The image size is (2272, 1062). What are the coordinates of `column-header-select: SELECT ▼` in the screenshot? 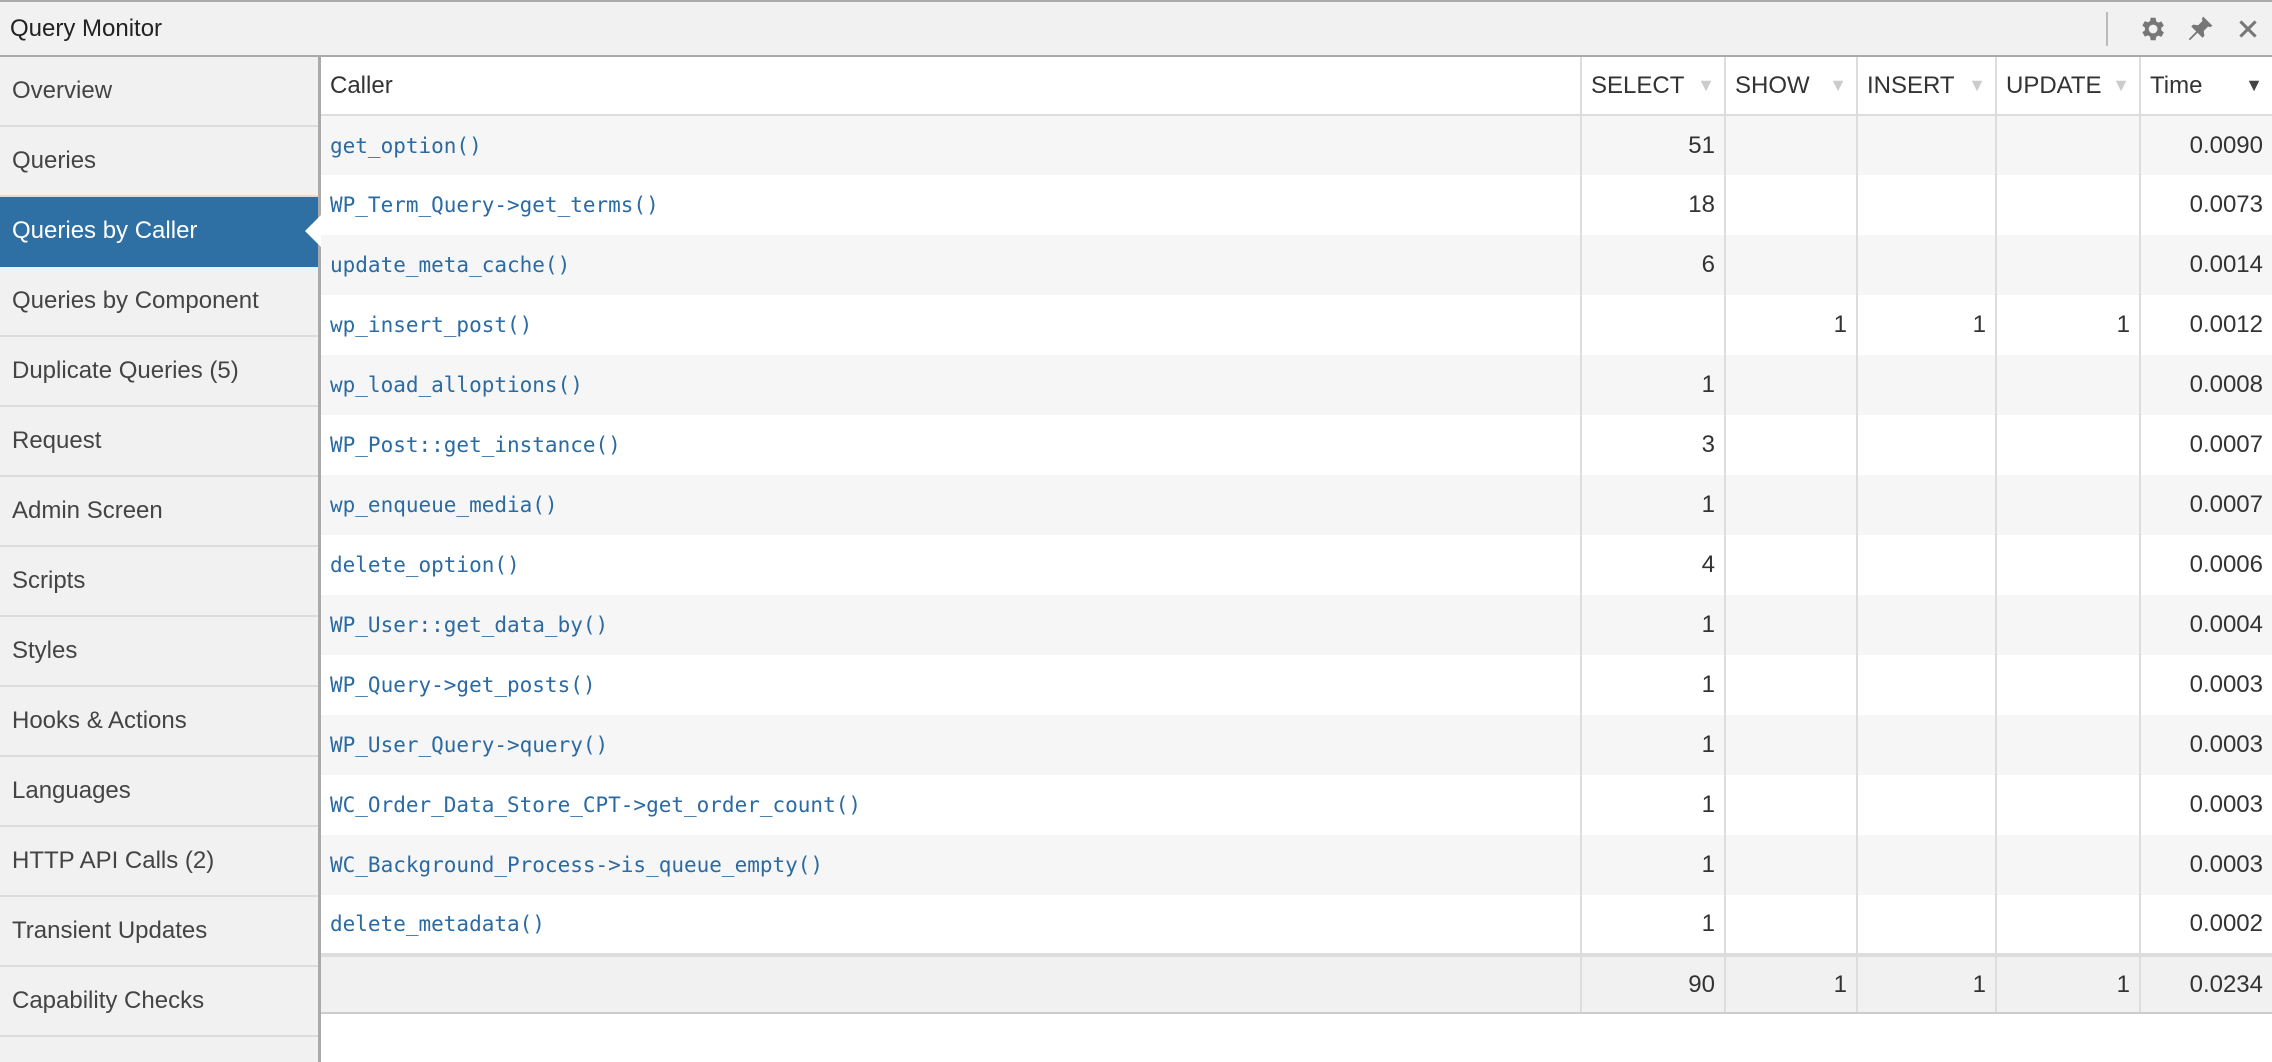 It's located at (1652, 86).